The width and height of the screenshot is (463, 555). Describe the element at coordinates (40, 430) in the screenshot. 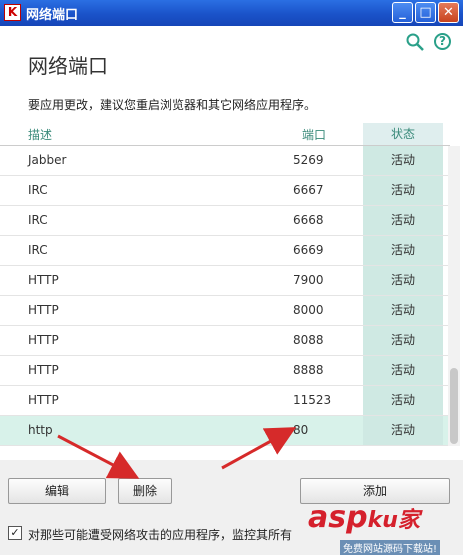

I see `cell-description: http` at that location.